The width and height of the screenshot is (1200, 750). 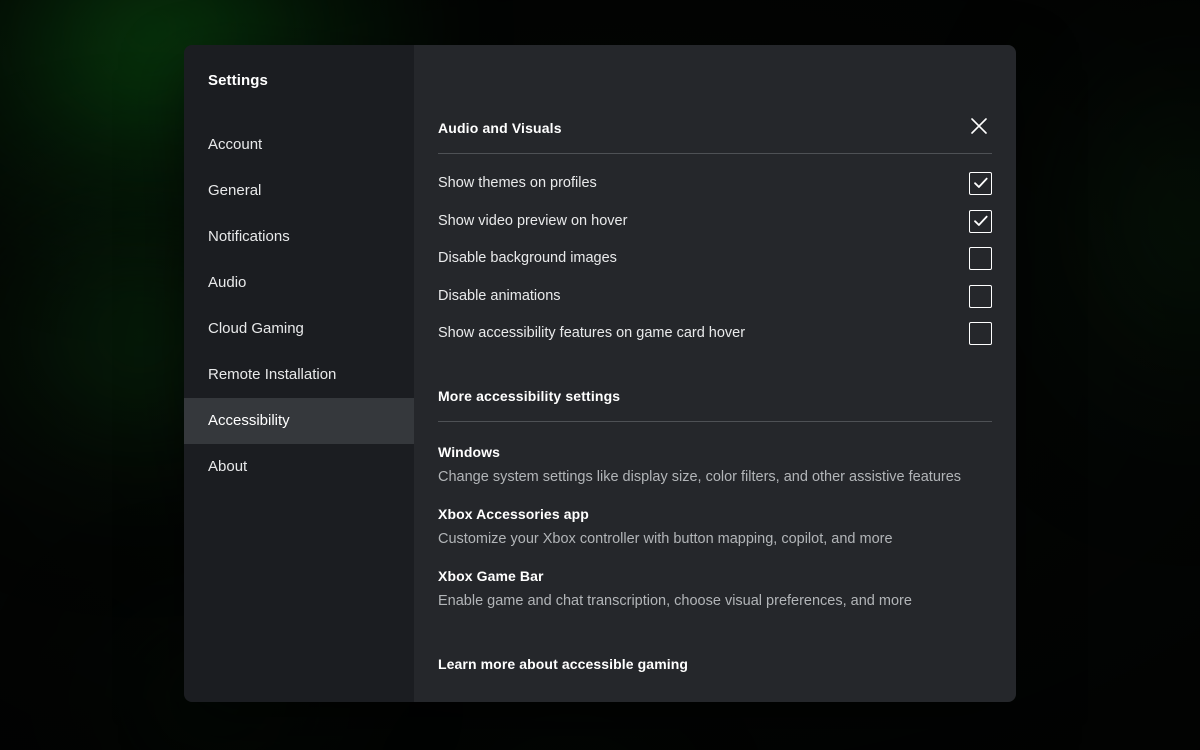 What do you see at coordinates (500, 128) in the screenshot?
I see `section-heading-audio-and-visuals: Audio and Visuals` at bounding box center [500, 128].